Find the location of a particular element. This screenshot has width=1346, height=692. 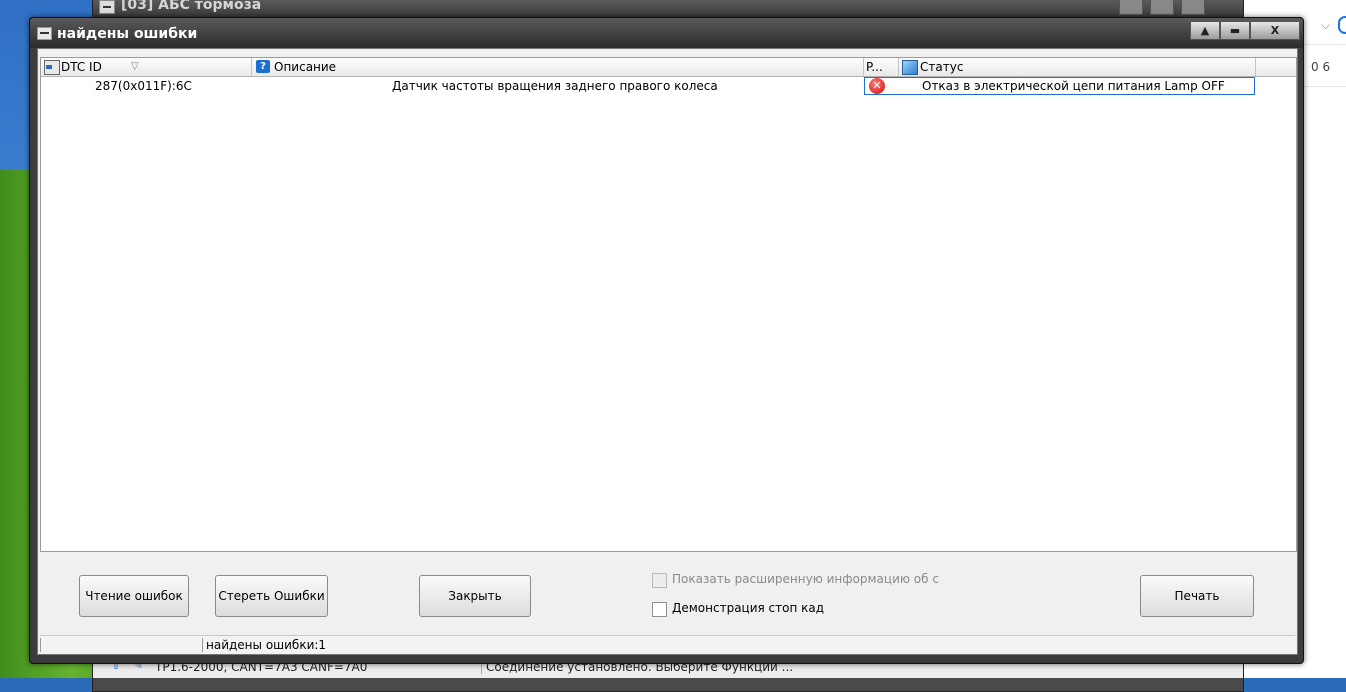

parent-titlebar: [03] АБС тормоза is located at coordinates (668, 8).